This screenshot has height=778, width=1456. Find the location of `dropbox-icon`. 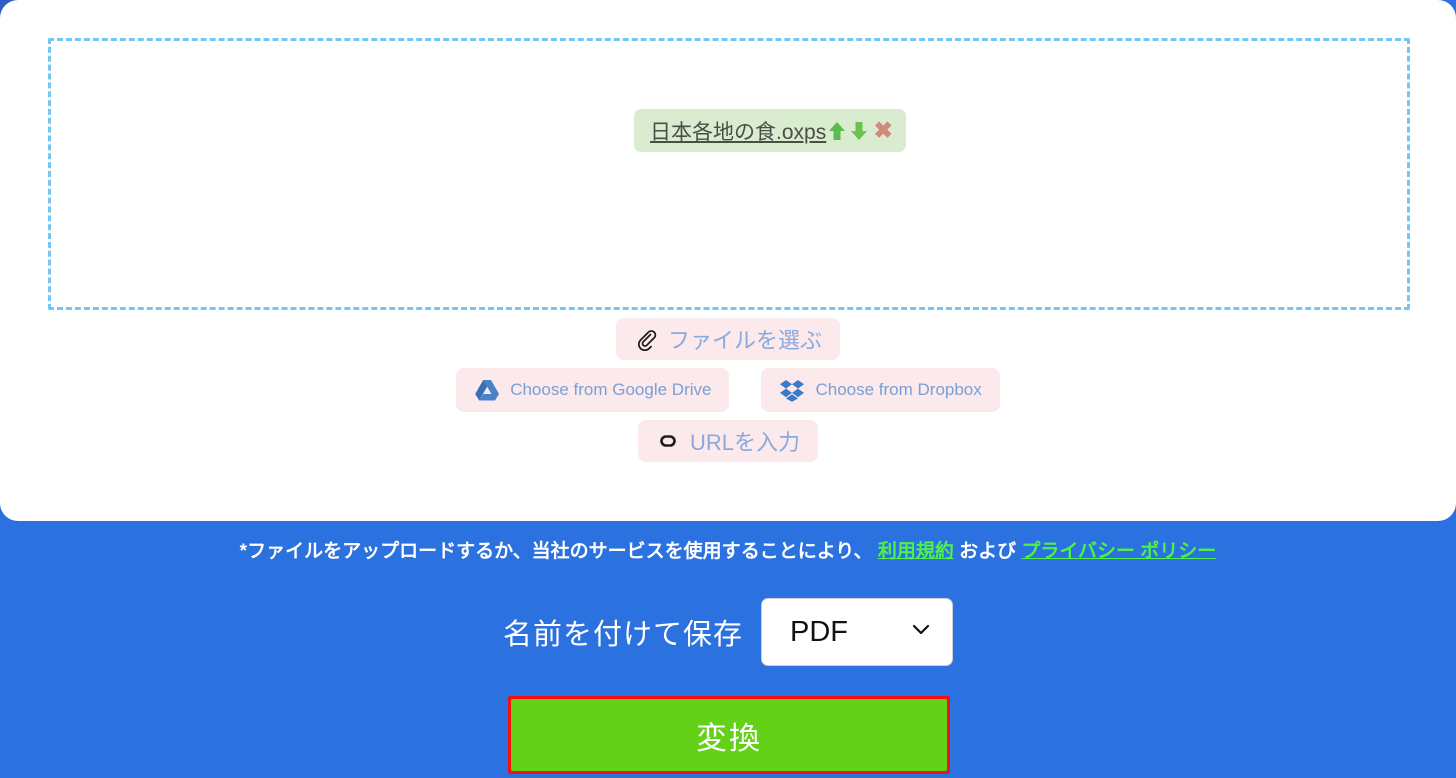

dropbox-icon is located at coordinates (792, 390).